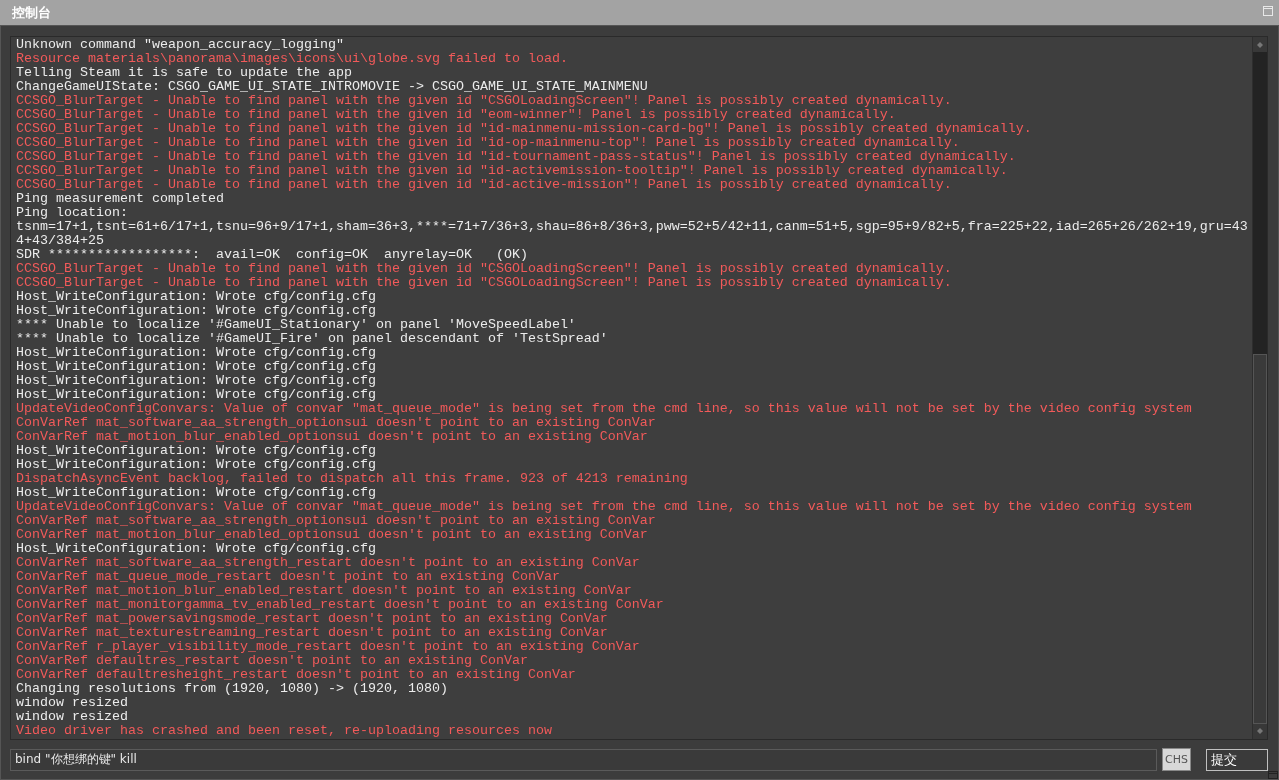  What do you see at coordinates (328, 647) in the screenshot?
I see `log-line: ConVarRef r_player_visibility_mode_restart doesn't point to an existing ConVar` at bounding box center [328, 647].